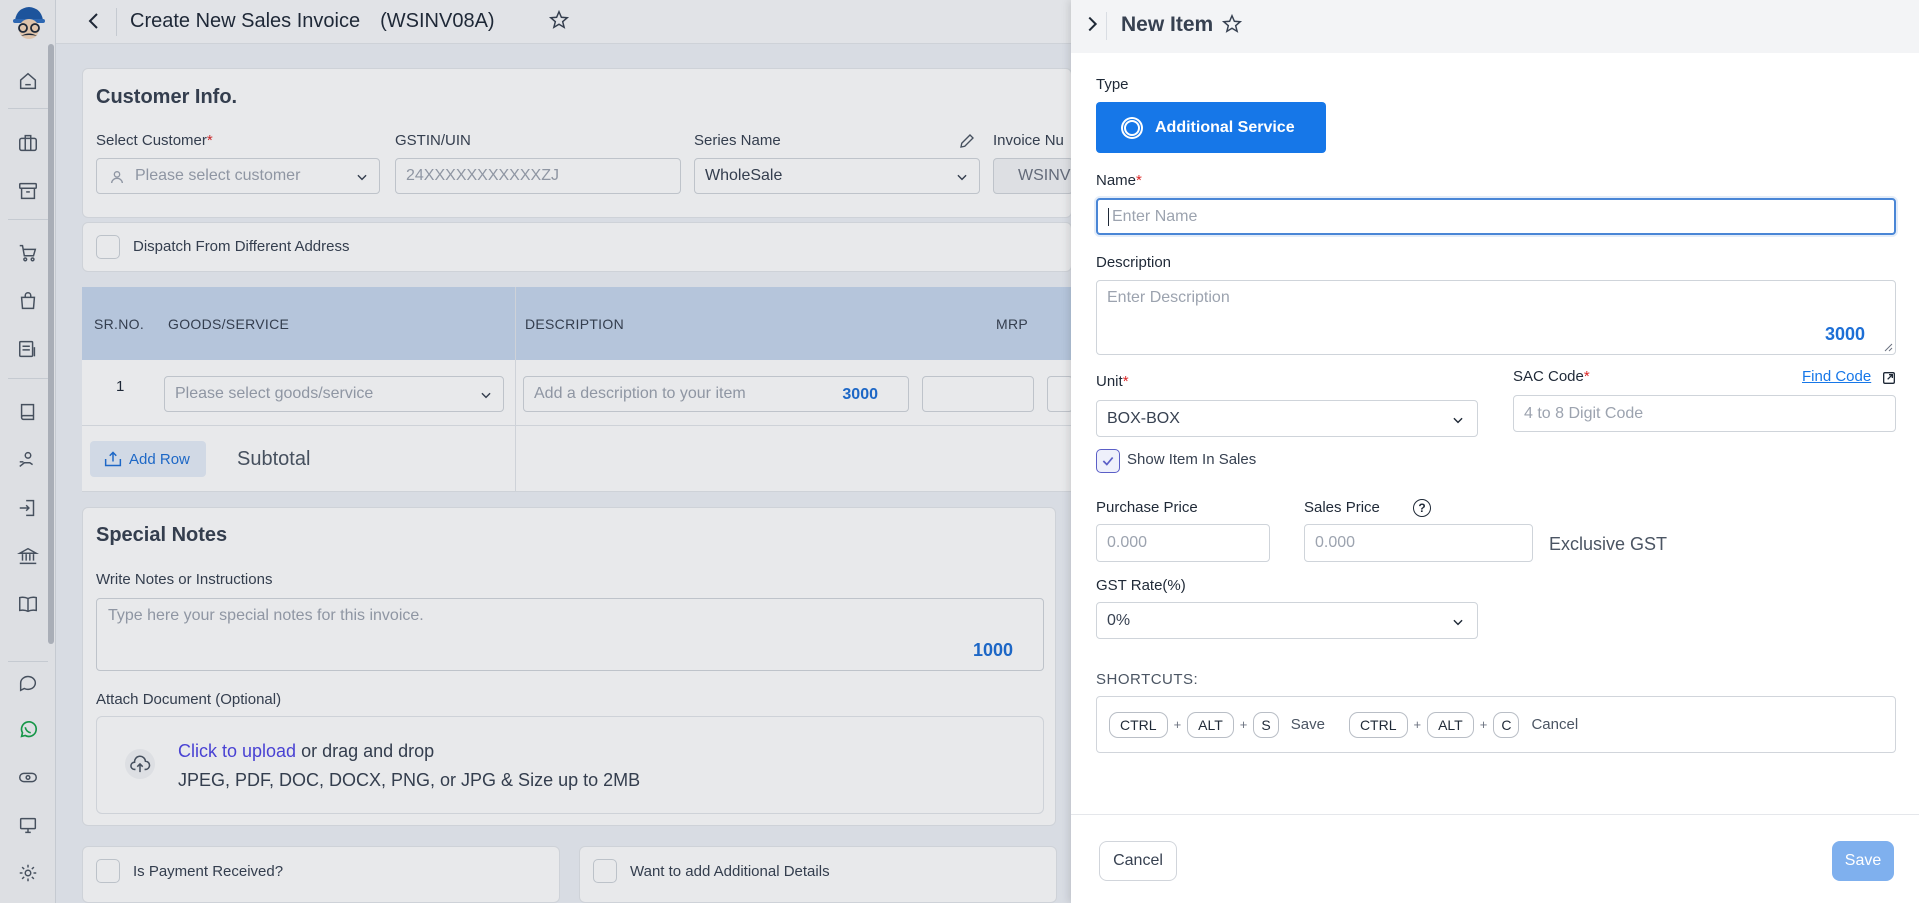 The width and height of the screenshot is (1919, 903). What do you see at coordinates (1155, 216) in the screenshot?
I see `name-placeholder: Enter Name` at bounding box center [1155, 216].